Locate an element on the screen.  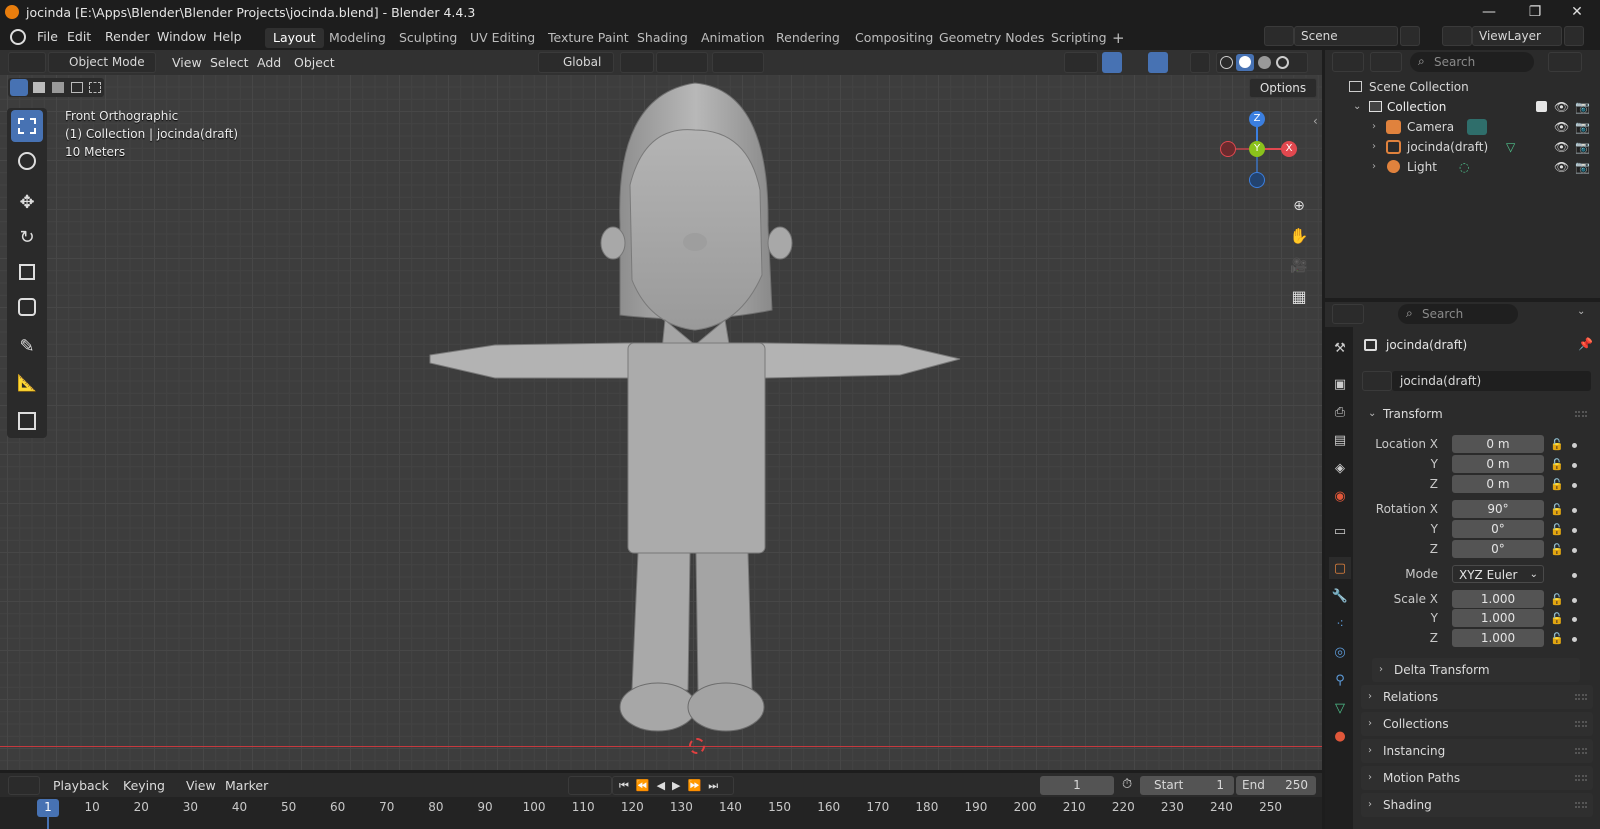
filter-icon is located at coordinates (1565, 62).